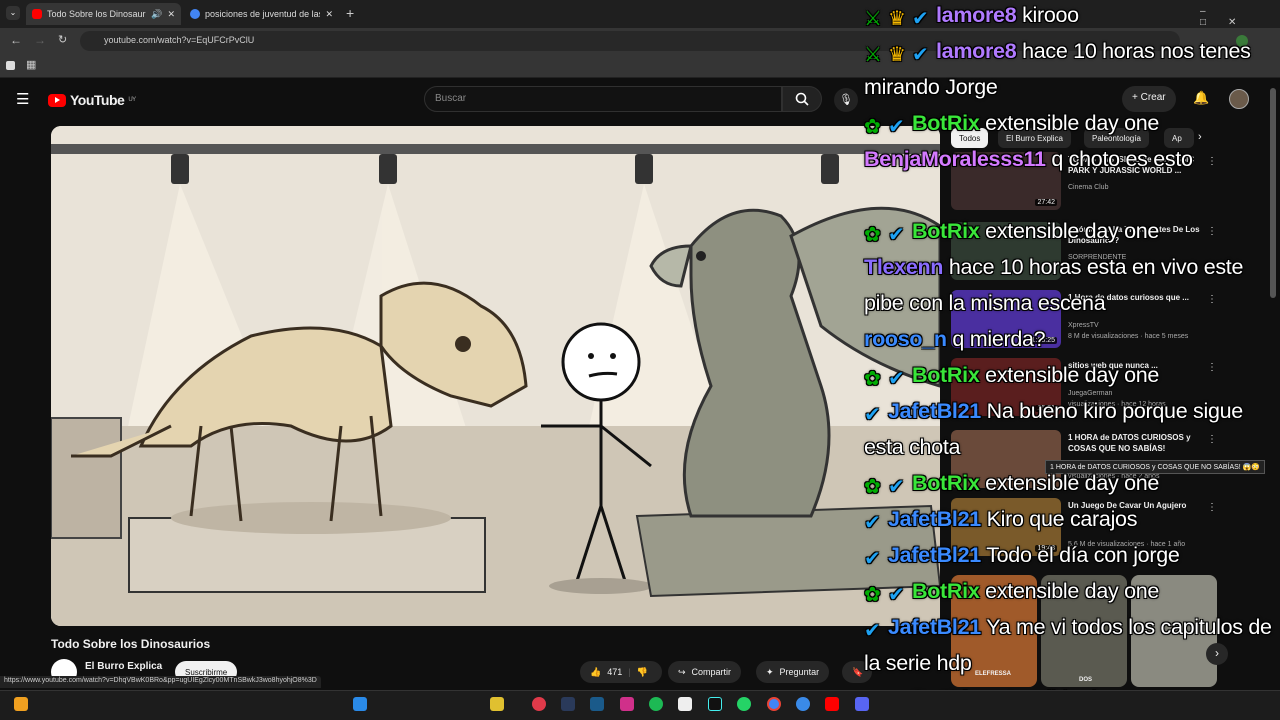 This screenshot has width=1280, height=720. I want to click on spotify-icon, so click(656, 704).